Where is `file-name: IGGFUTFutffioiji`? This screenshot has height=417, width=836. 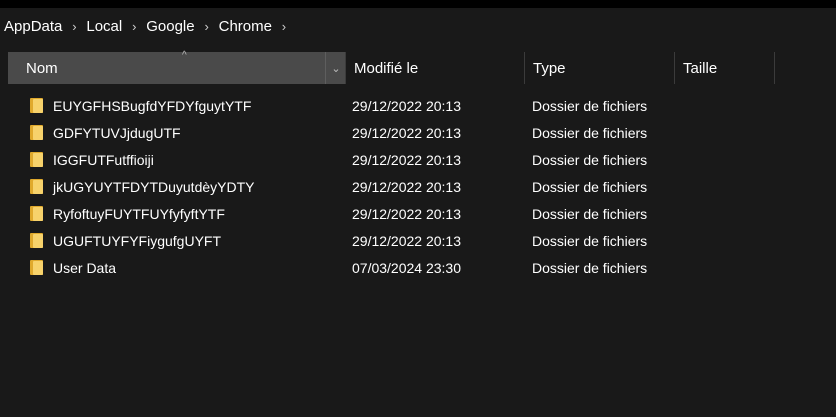
file-name: IGGFUTFutffioiji is located at coordinates (103, 159).